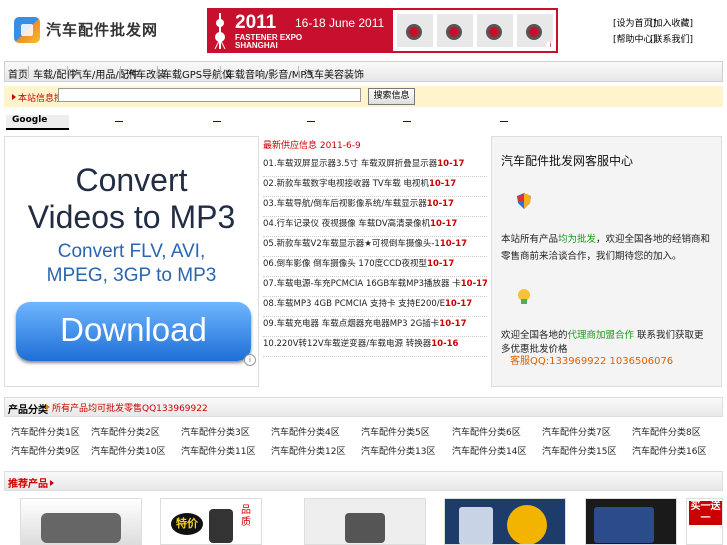 This screenshot has width=727, height=545. I want to click on category-link: 汽车配件分类6区, so click(486, 431).